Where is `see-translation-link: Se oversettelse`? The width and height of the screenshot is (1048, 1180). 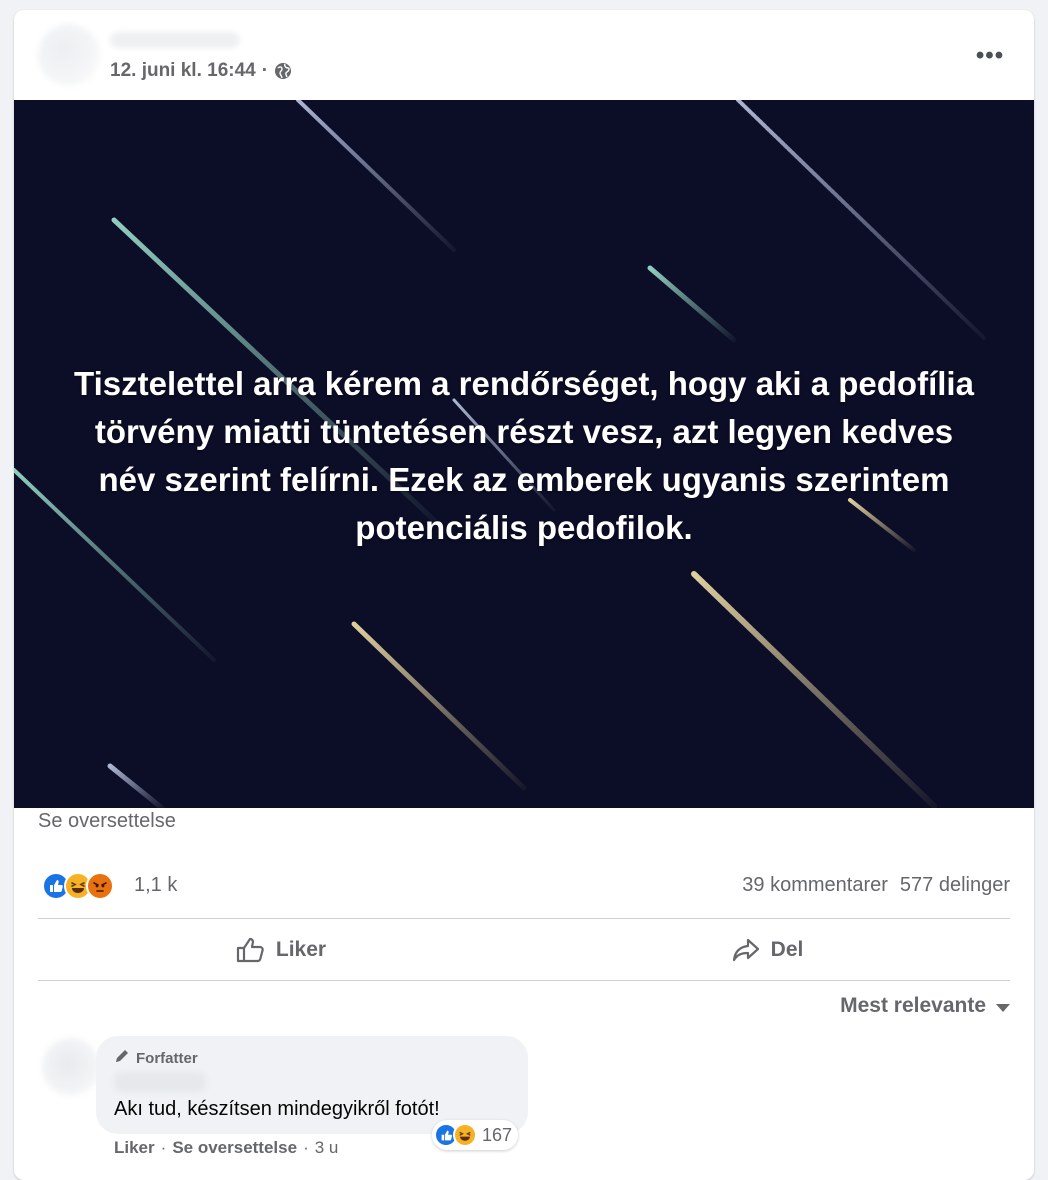 see-translation-link: Se oversettelse is located at coordinates (107, 821).